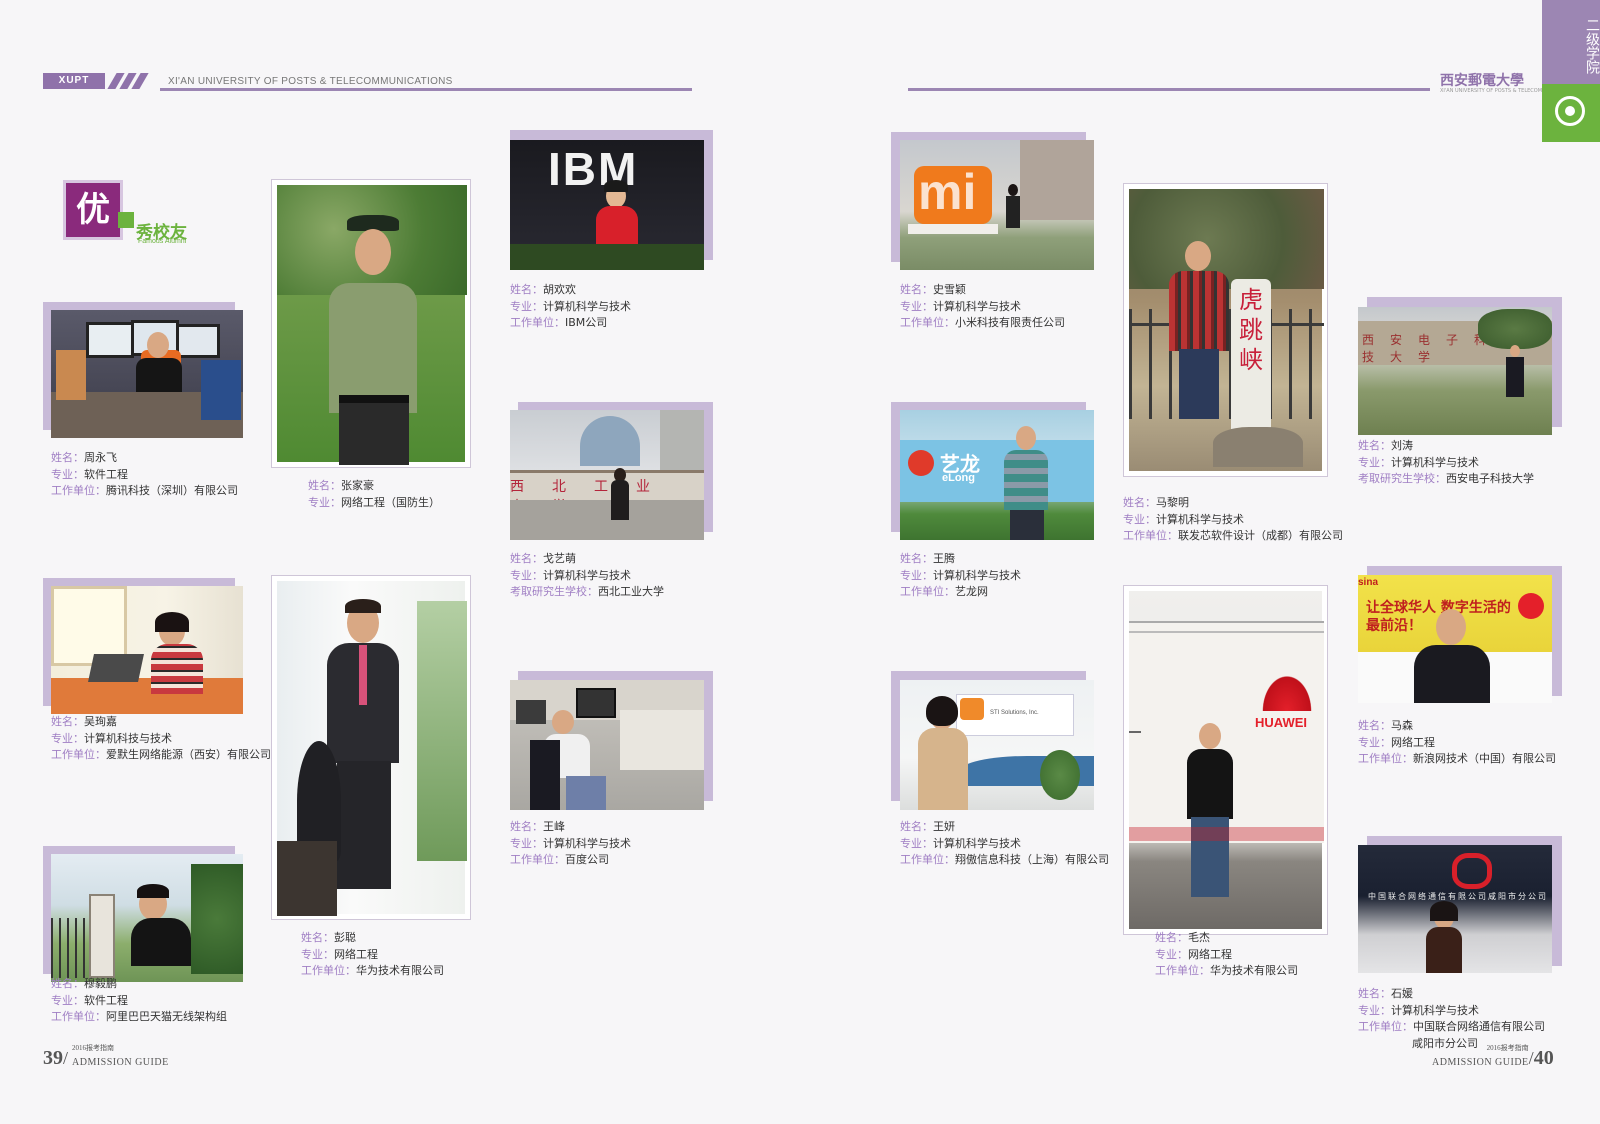  Describe the element at coordinates (93, 210) in the screenshot. I see `famous-alumni-badge: 优` at that location.